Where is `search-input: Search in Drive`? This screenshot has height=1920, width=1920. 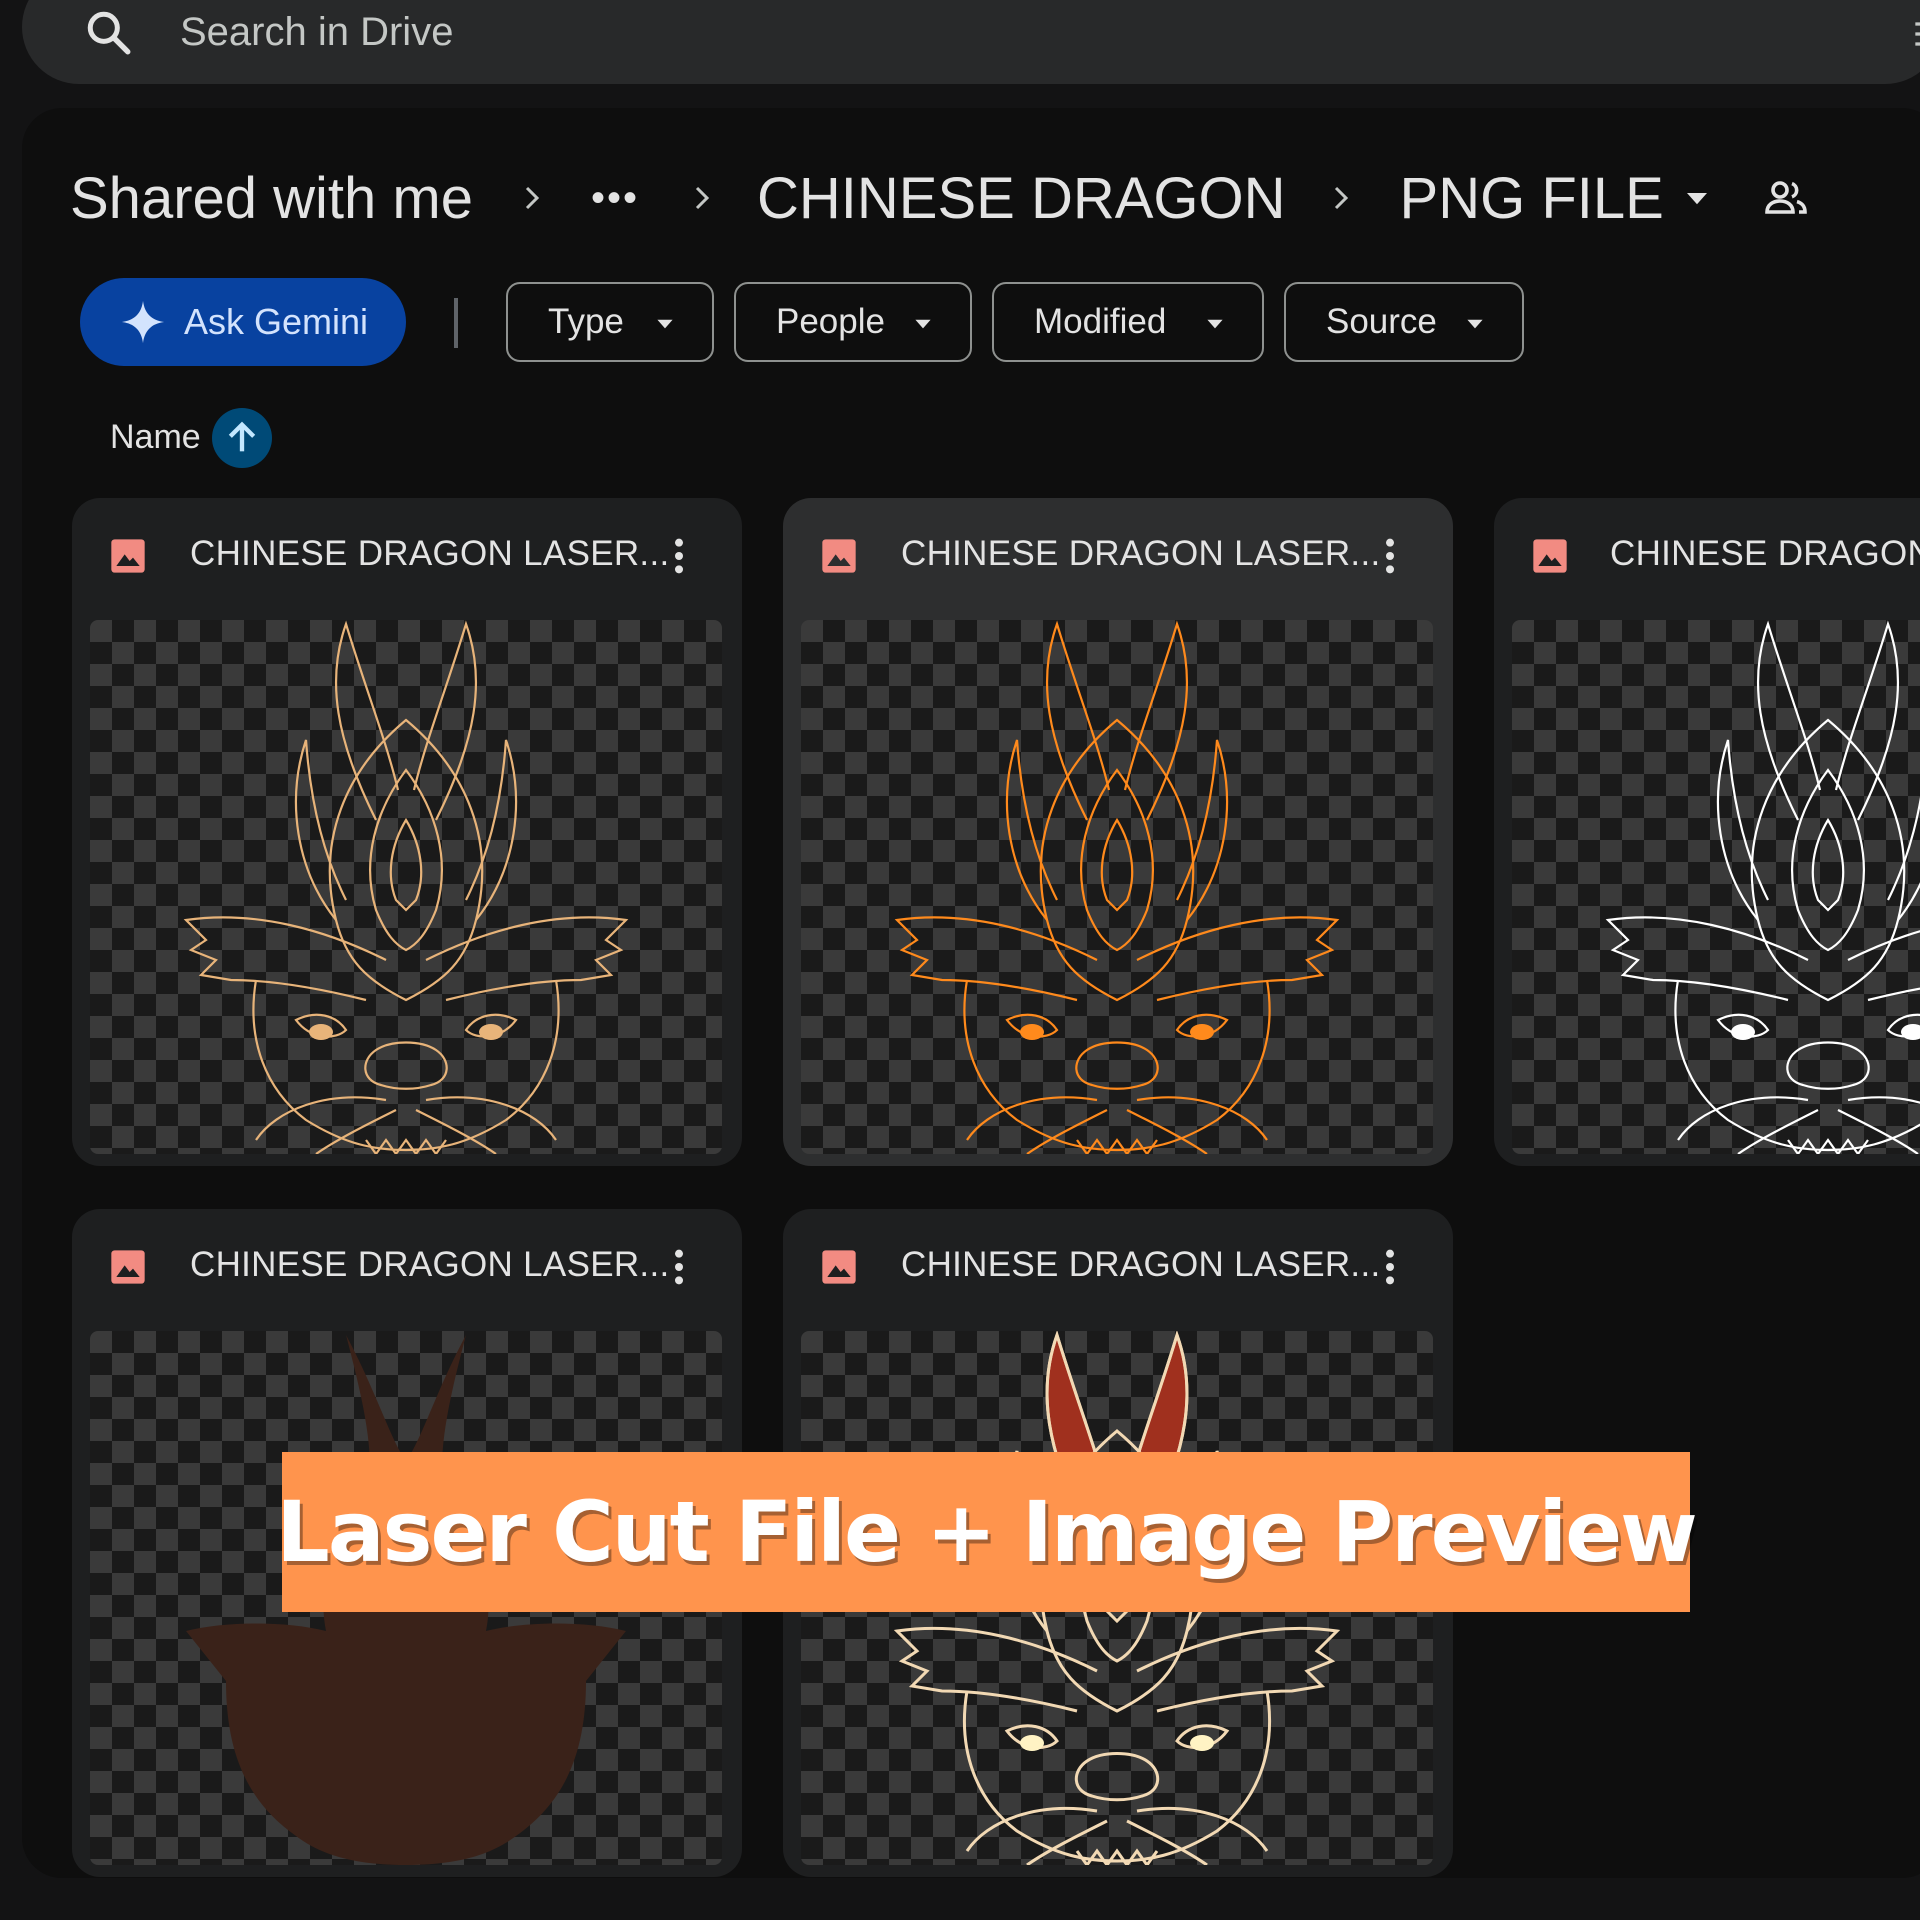 search-input: Search in Drive is located at coordinates (316, 32).